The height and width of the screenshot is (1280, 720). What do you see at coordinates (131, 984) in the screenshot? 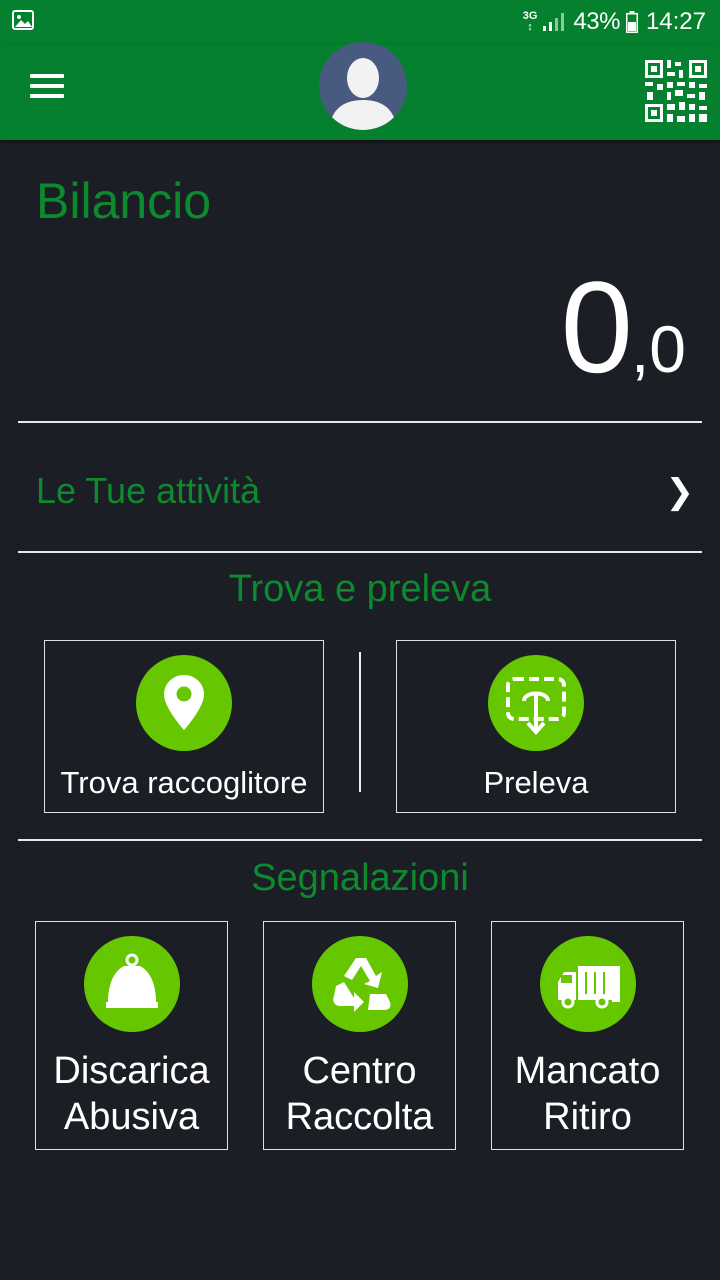
I see `garbage-bag-icon` at bounding box center [131, 984].